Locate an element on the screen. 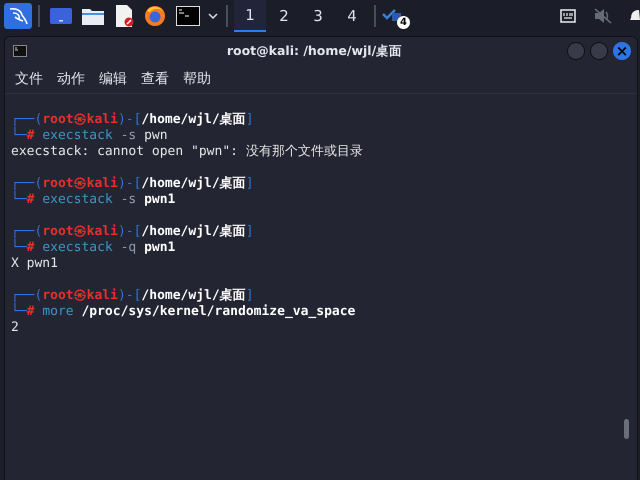 This screenshot has height=480, width=640. network-port-icon is located at coordinates (568, 16).